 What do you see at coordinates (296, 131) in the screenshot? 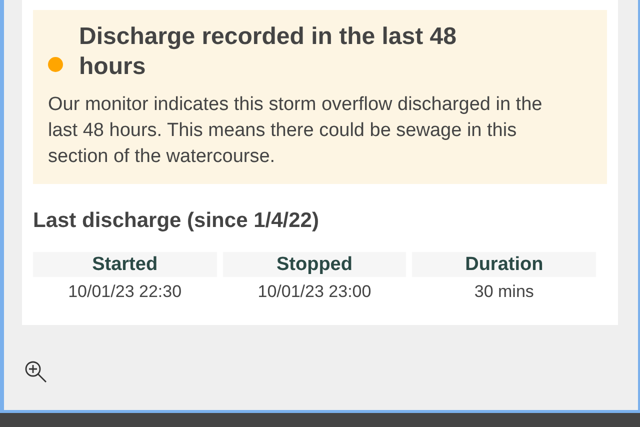
I see `alert-message: Our monitor indicates this storm overflow discharged in the last 48 hours. This means there could be sewage in this section of the watercourse.` at bounding box center [296, 131].